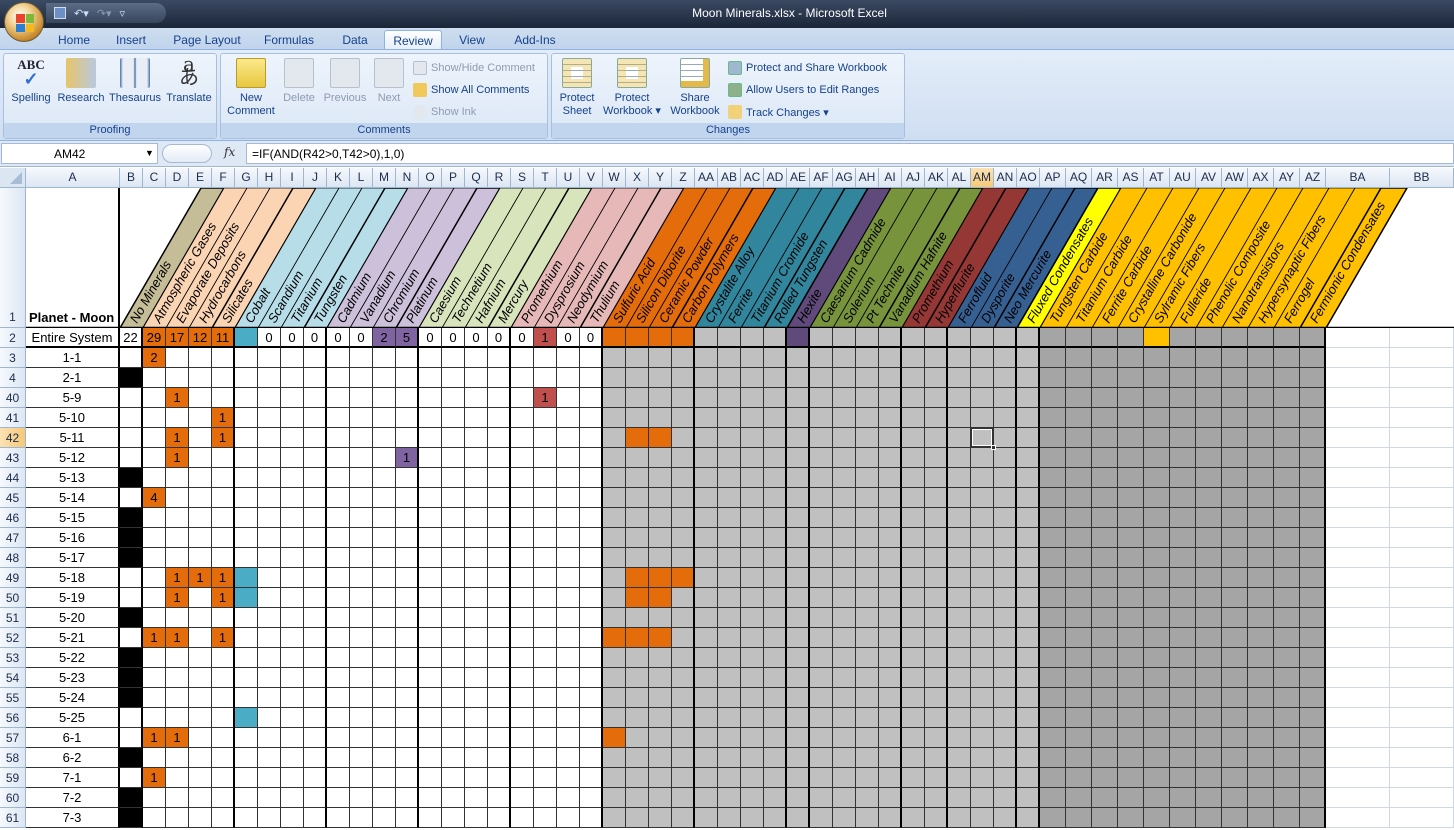 This screenshot has height=830, width=1454. What do you see at coordinates (752, 578) in the screenshot?
I see `cell-ac49` at bounding box center [752, 578].